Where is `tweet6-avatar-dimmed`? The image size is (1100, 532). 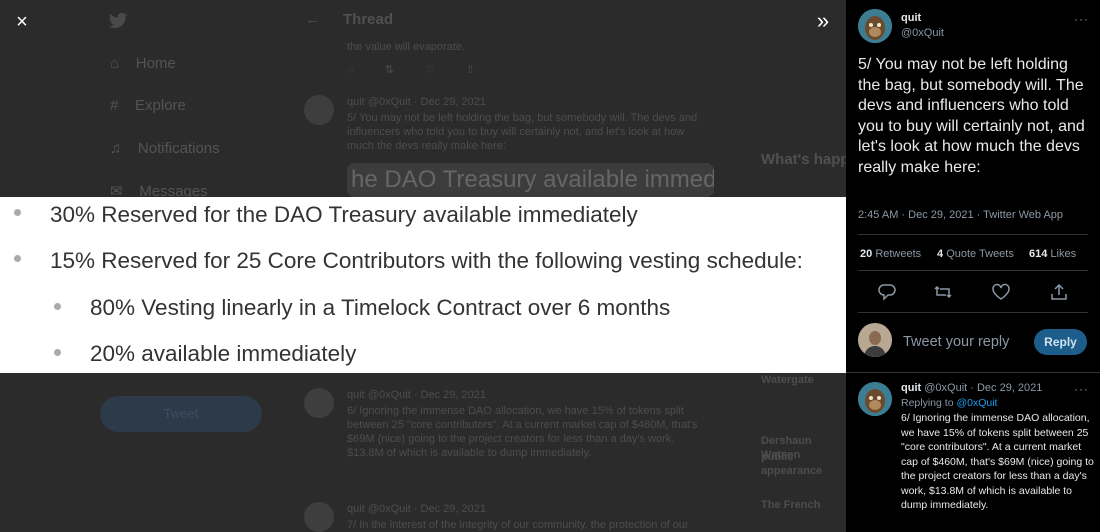 tweet6-avatar-dimmed is located at coordinates (319, 403).